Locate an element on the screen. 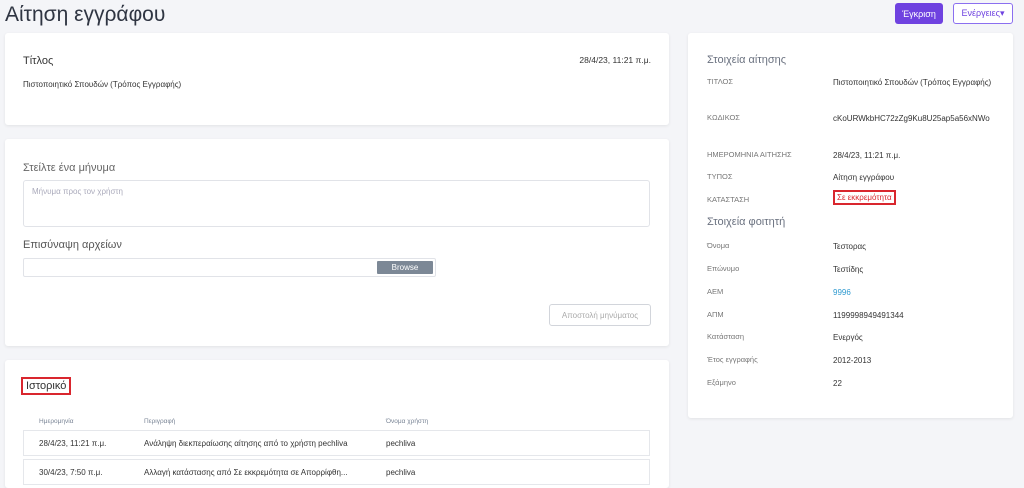  approve-button: Έγκριση is located at coordinates (919, 13).